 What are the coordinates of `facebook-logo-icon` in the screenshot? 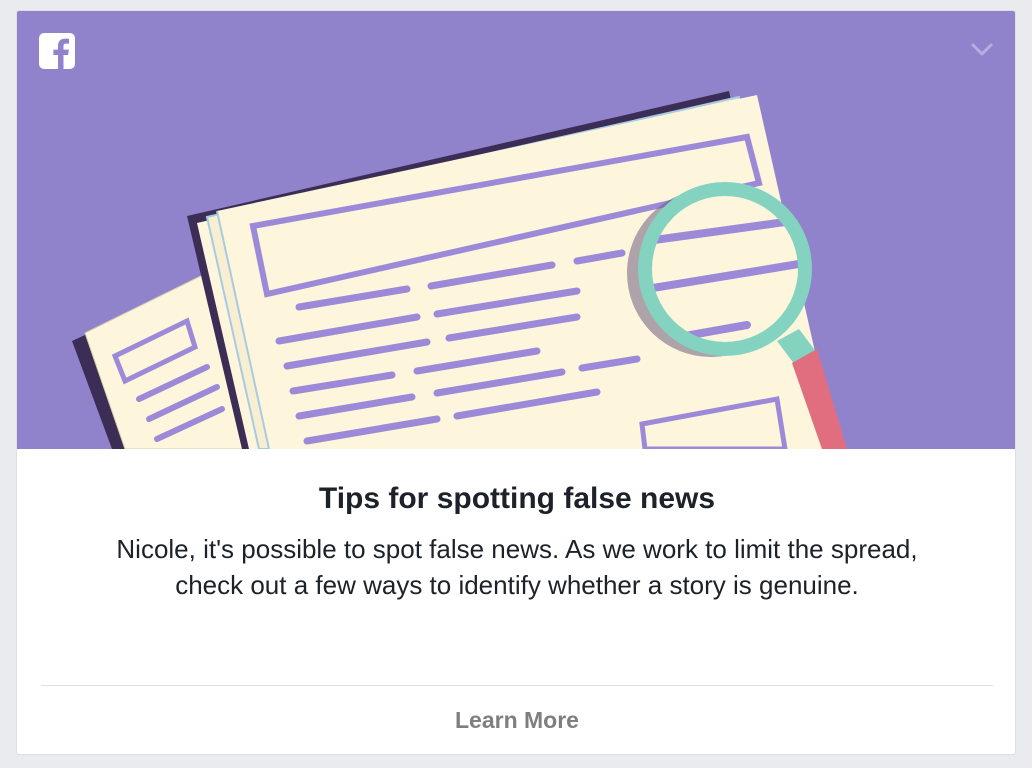 It's located at (57, 51).